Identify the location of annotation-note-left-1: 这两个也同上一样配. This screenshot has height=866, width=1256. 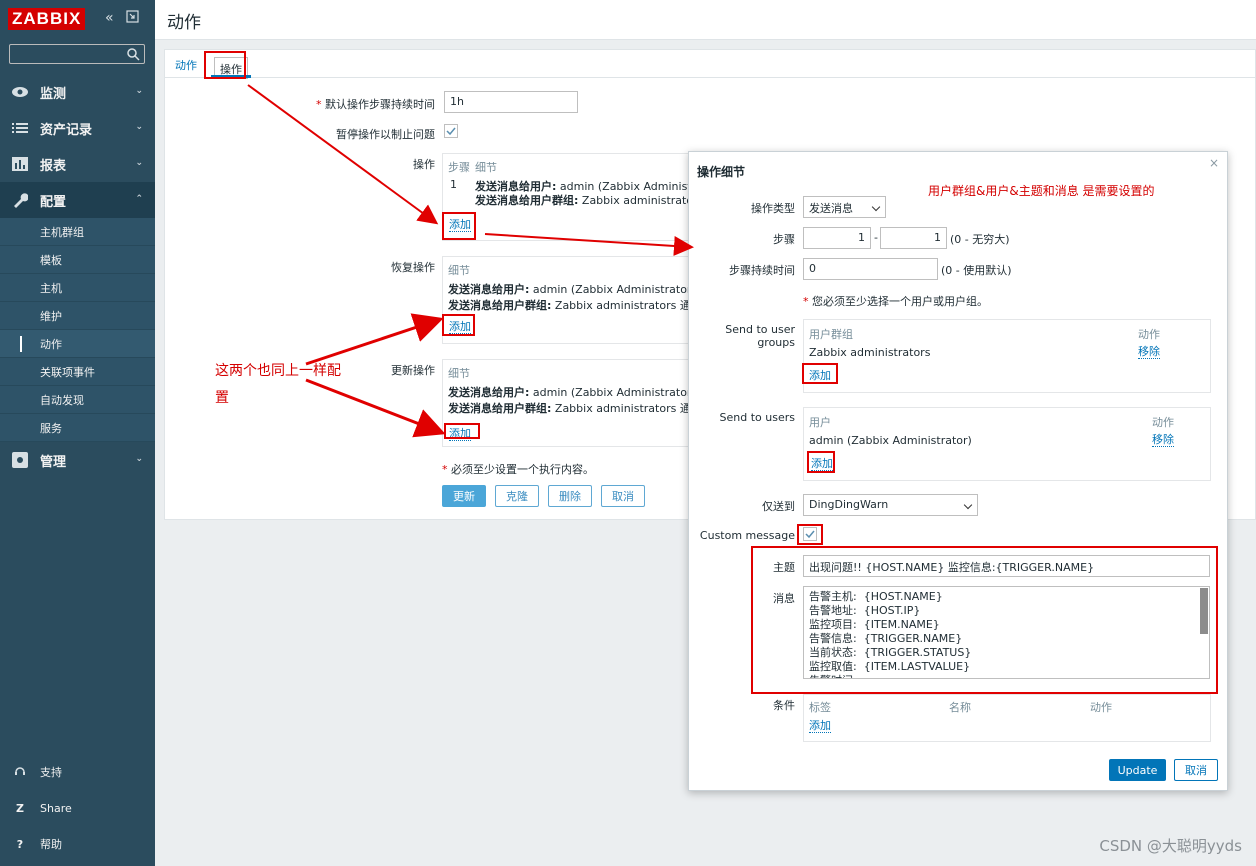
(278, 371).